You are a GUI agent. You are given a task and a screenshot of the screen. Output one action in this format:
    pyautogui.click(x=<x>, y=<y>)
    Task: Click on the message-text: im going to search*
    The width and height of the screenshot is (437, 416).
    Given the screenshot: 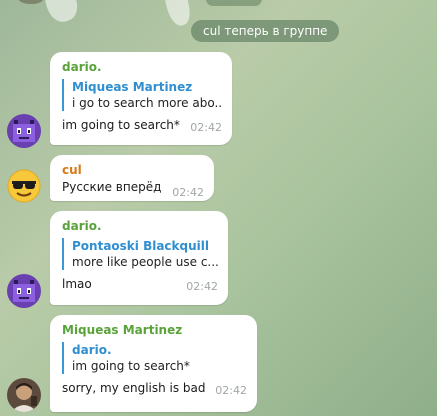 What is the action you would take?
    pyautogui.click(x=121, y=125)
    